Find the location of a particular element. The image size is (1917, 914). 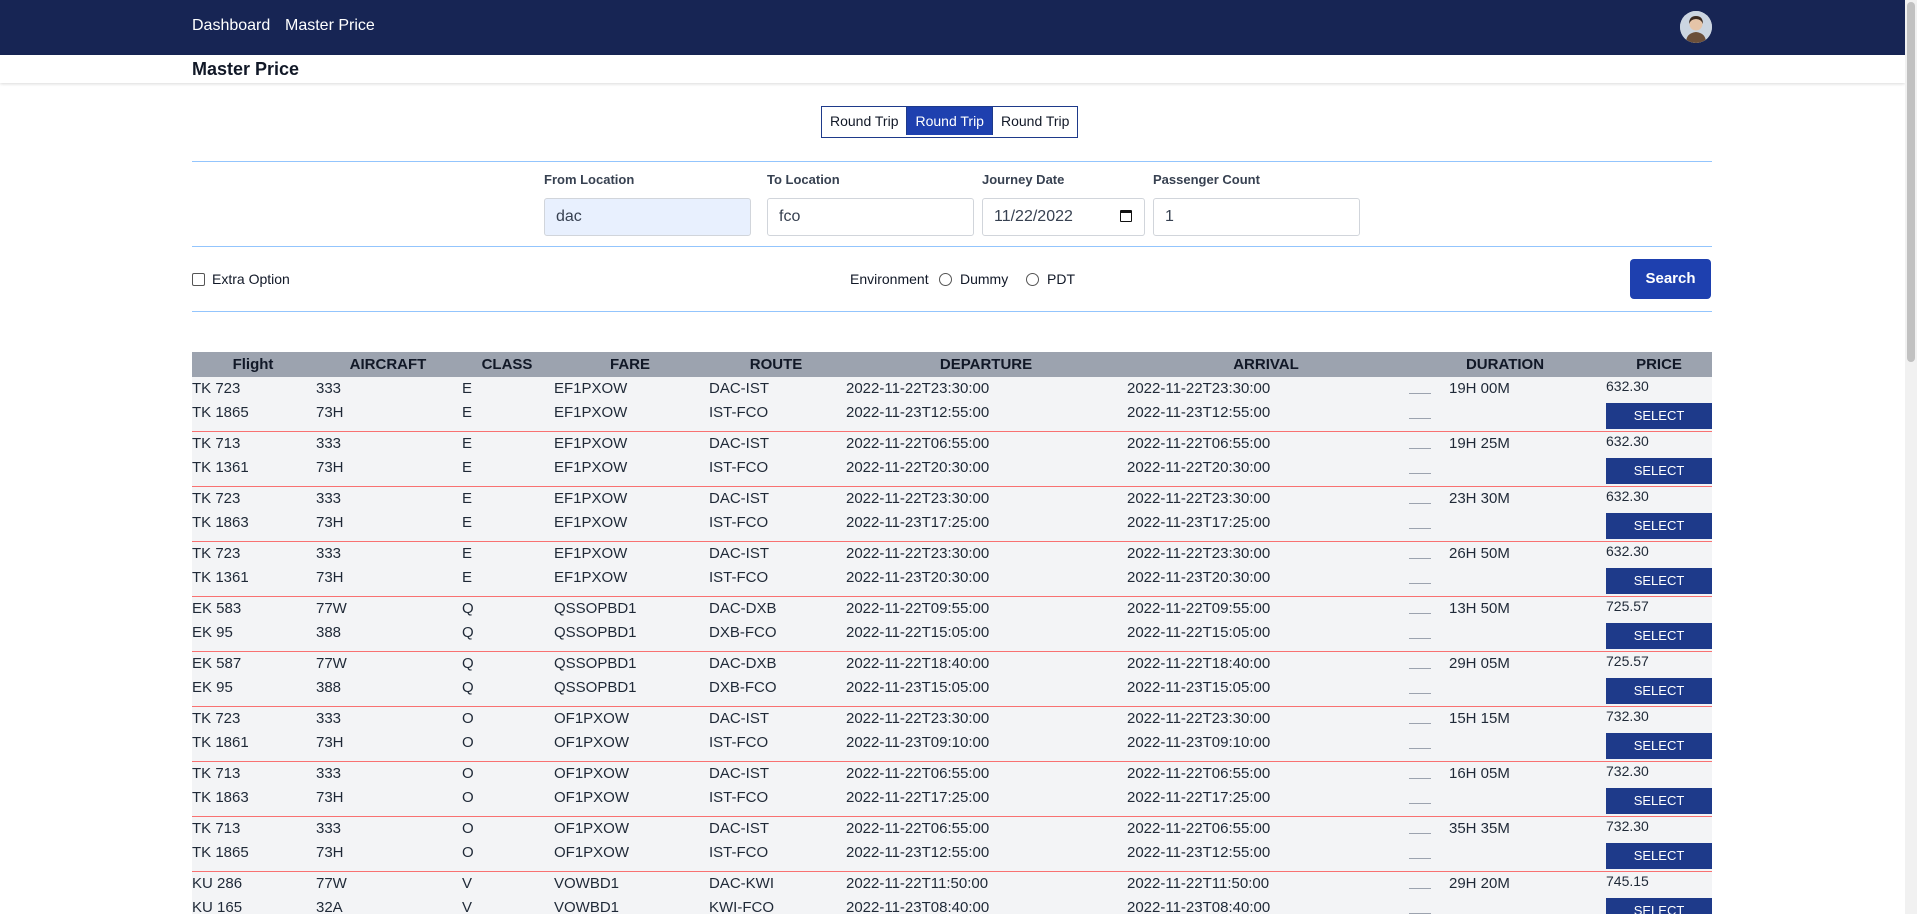

leg-route: DAC-DXB is located at coordinates (743, 608).